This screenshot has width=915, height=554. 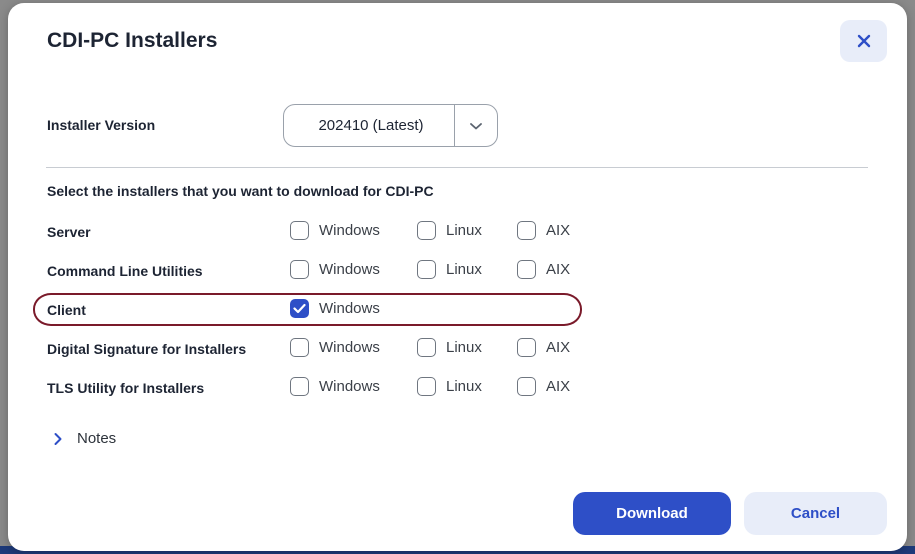 I want to click on download-button: Download, so click(x=652, y=513).